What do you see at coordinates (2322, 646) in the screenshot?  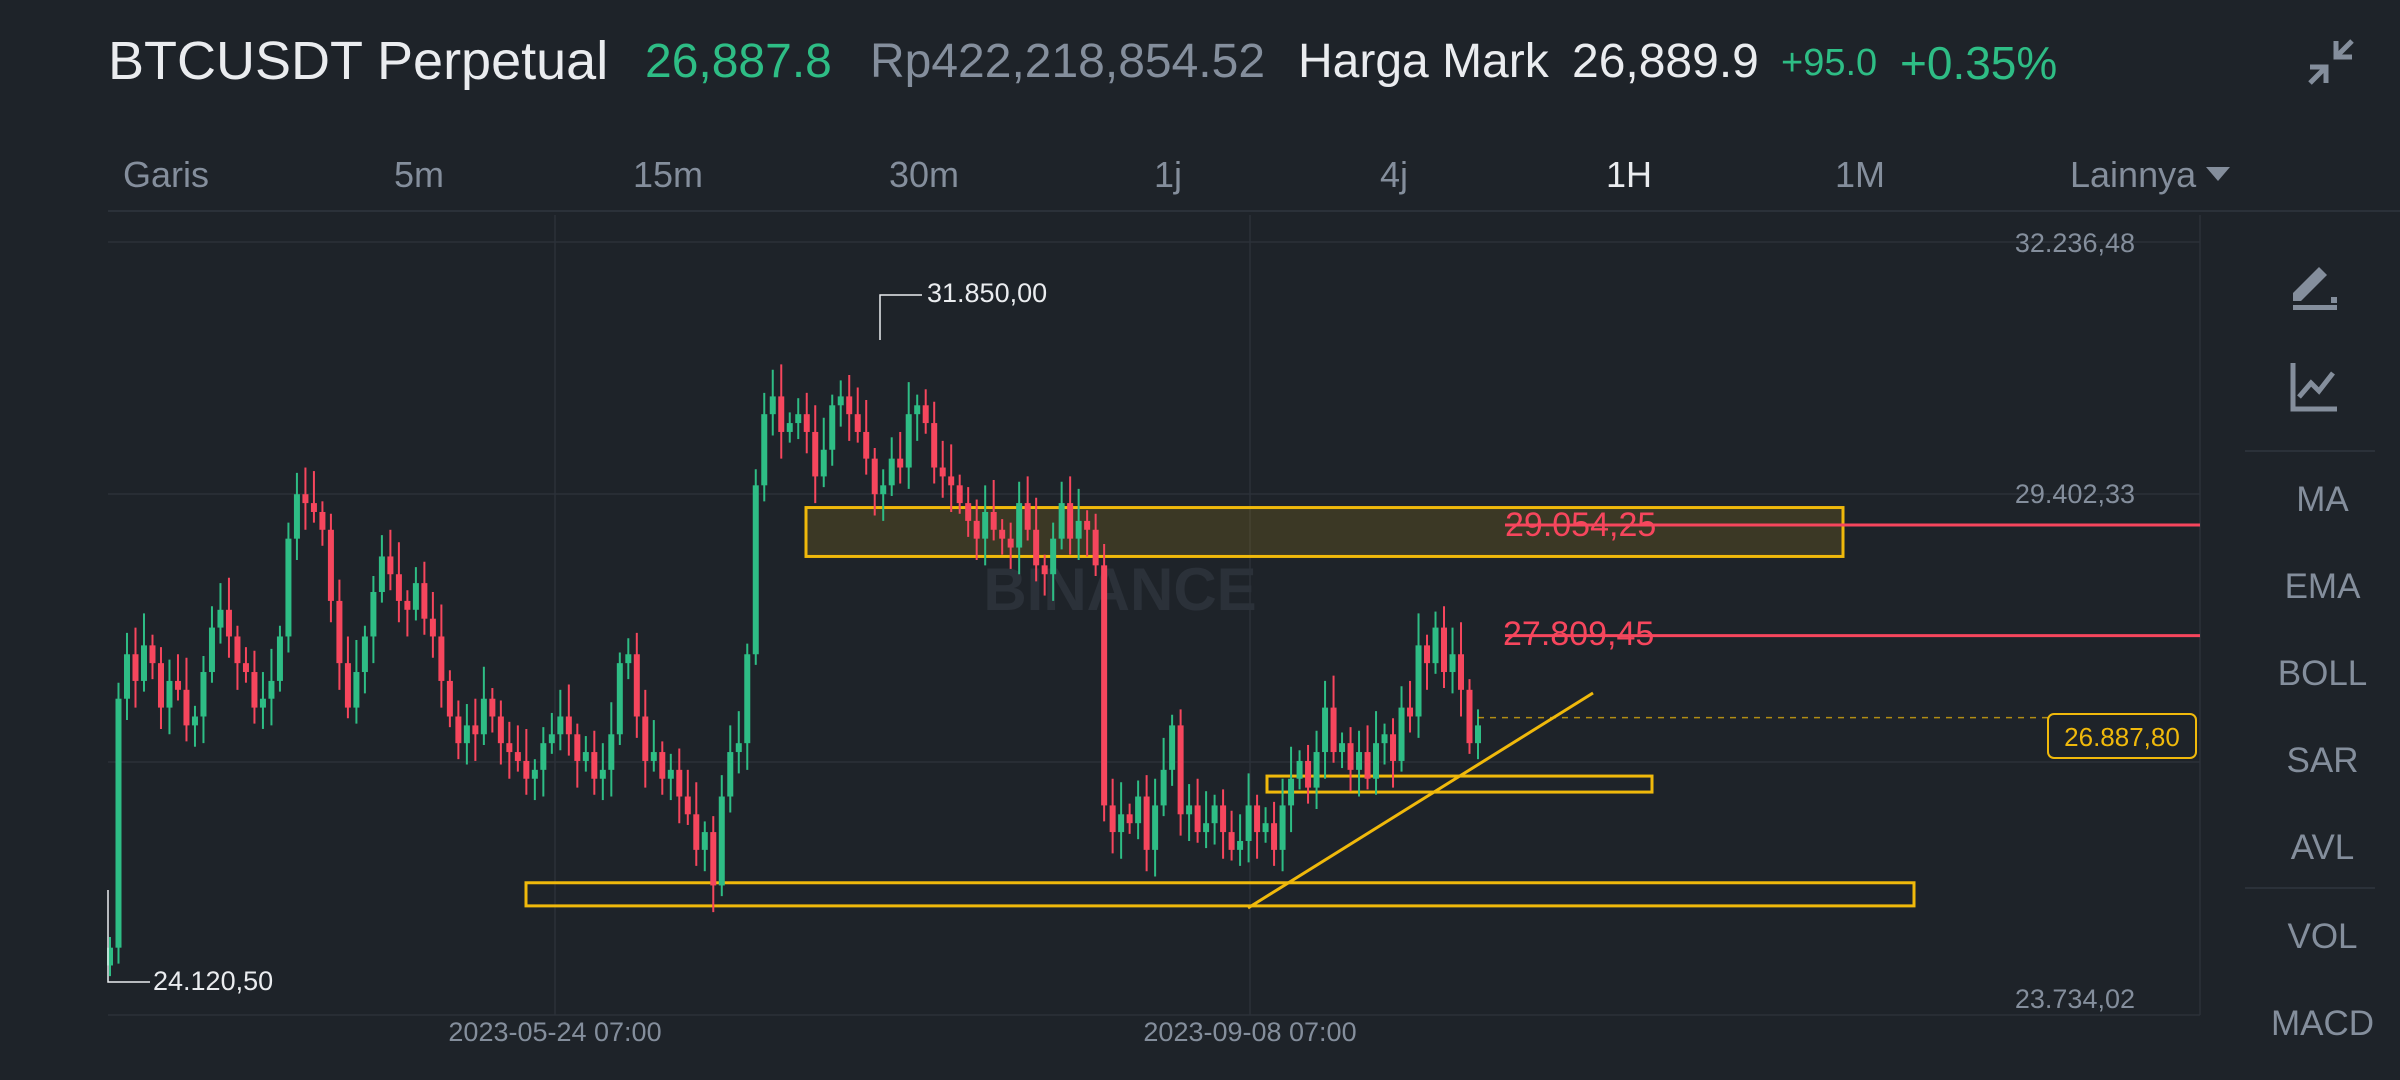 I see `chart-toolbar: MA EMA BOLL SAR AVL VOL MACD` at bounding box center [2322, 646].